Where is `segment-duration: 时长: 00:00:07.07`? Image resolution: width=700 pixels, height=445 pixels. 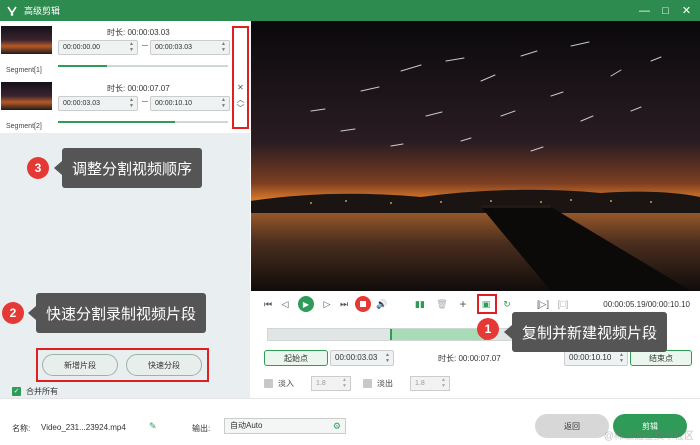
segment-duration: 时长: 00:00:07.07 is located at coordinates (138, 88).